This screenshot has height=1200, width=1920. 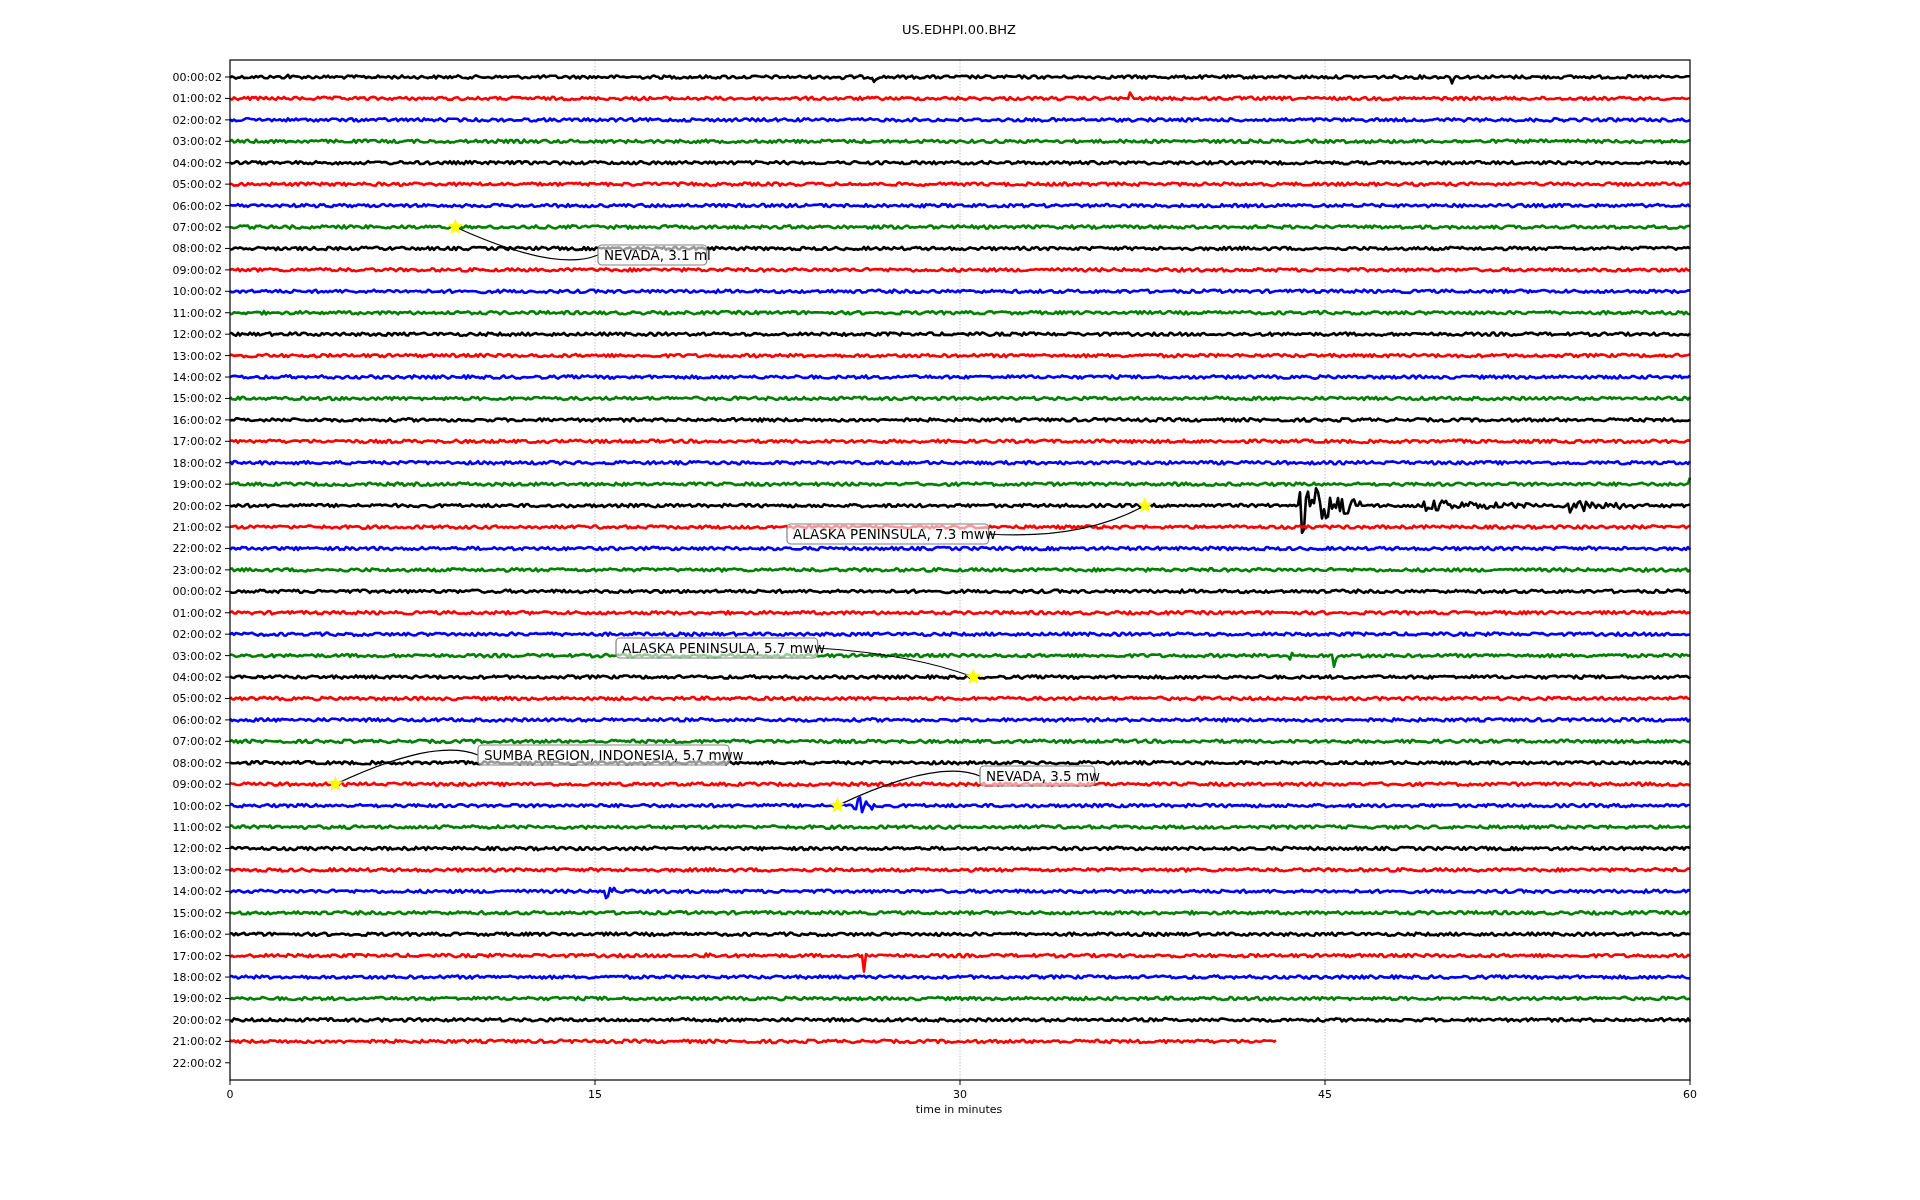 I want to click on tick-label: 60, so click(x=1690, y=1094).